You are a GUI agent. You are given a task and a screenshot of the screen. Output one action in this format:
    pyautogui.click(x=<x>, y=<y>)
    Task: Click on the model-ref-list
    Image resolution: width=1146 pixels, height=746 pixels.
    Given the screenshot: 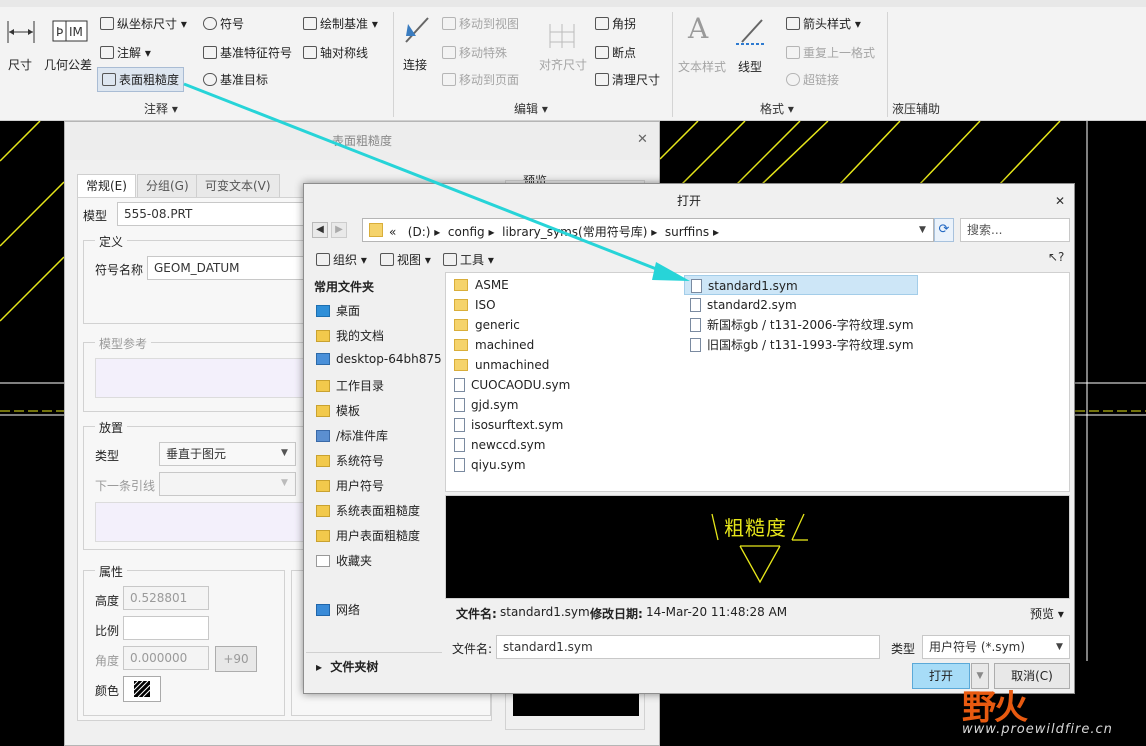 What is the action you would take?
    pyautogui.click(x=200, y=378)
    